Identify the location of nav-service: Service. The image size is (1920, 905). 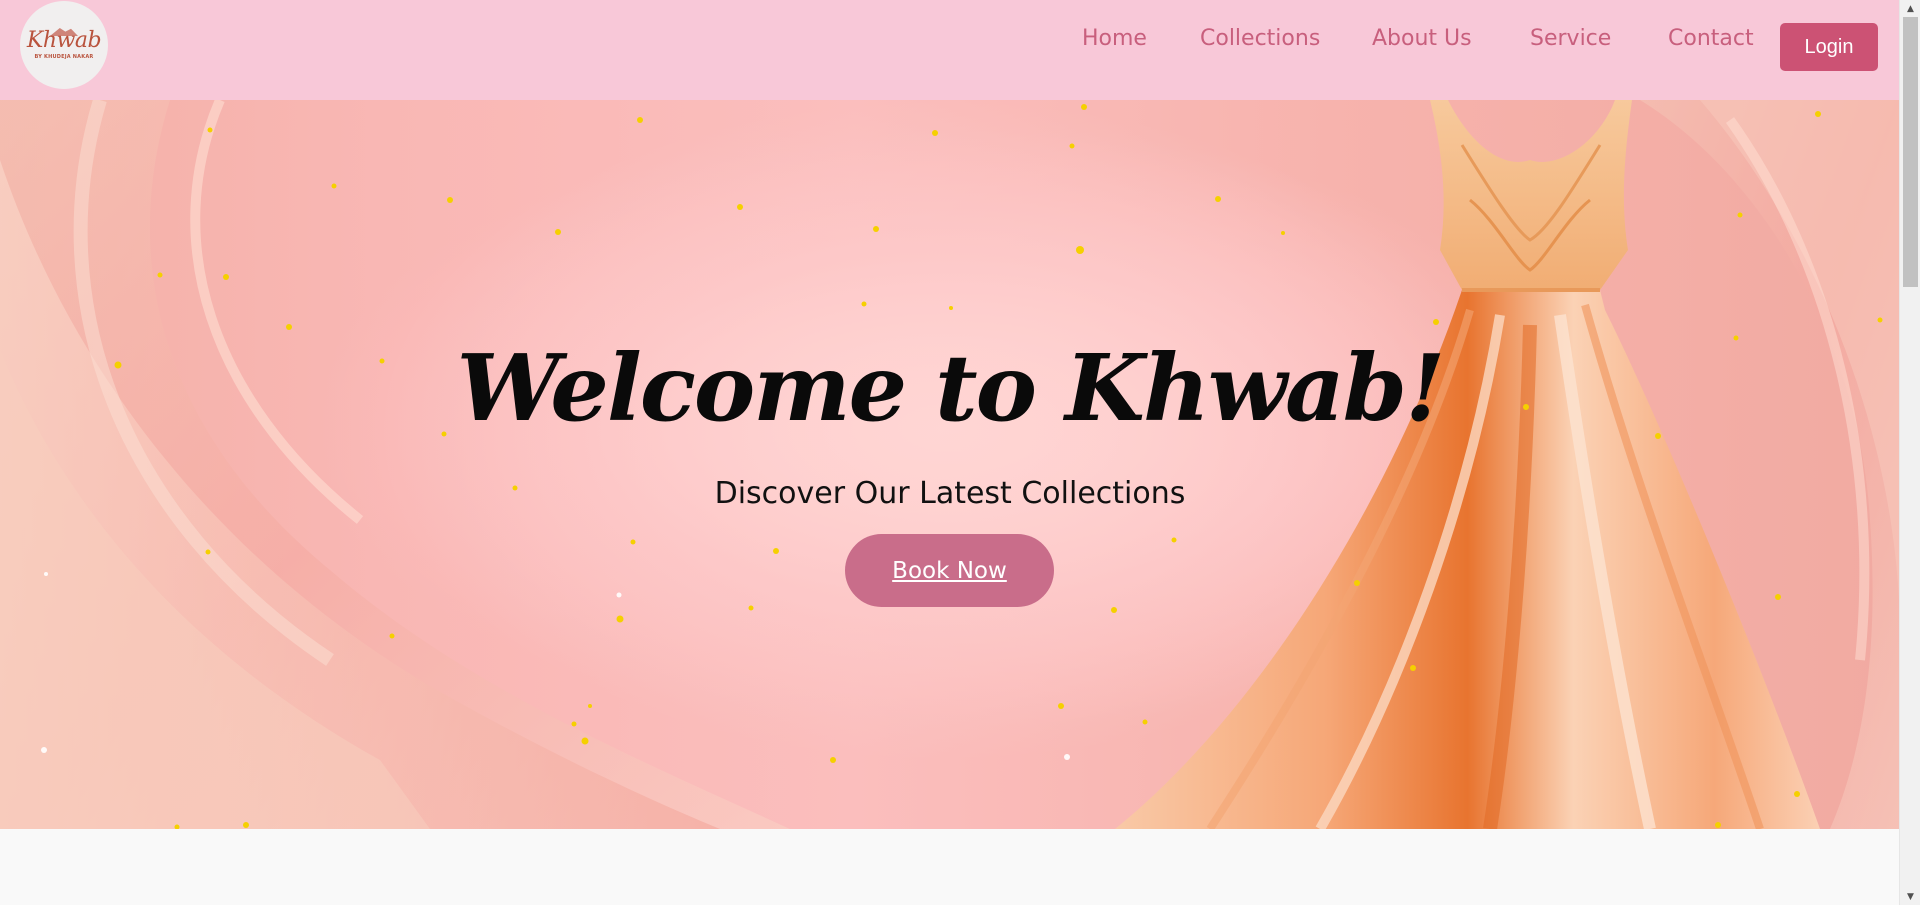
(1570, 38).